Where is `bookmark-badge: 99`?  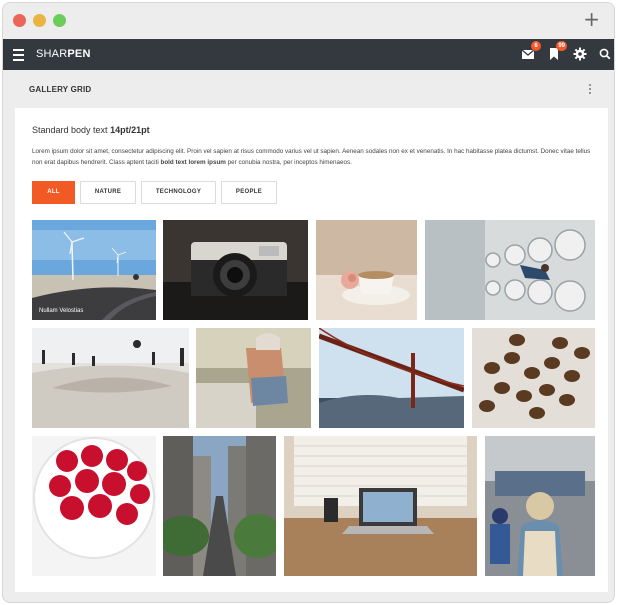
bookmark-badge: 99 is located at coordinates (561, 46).